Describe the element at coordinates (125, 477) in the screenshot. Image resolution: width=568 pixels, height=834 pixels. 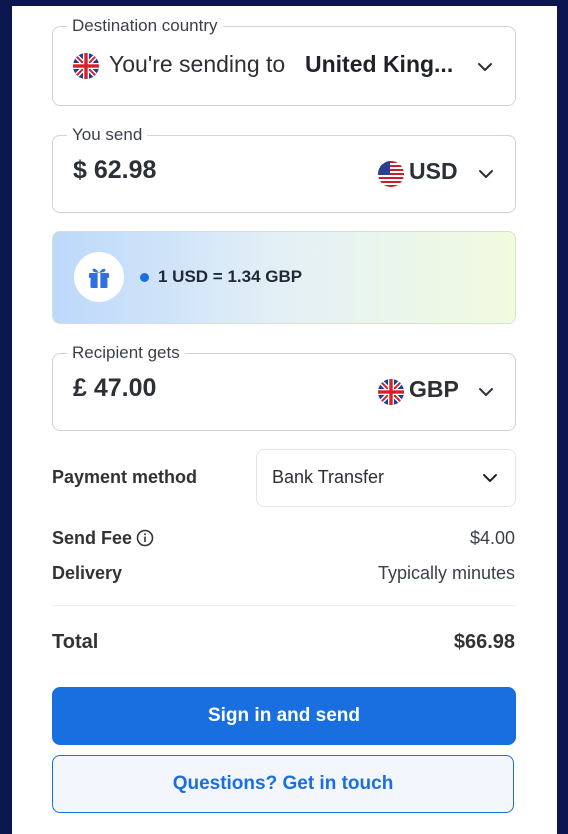
I see `payment-method-label: Payment method` at that location.